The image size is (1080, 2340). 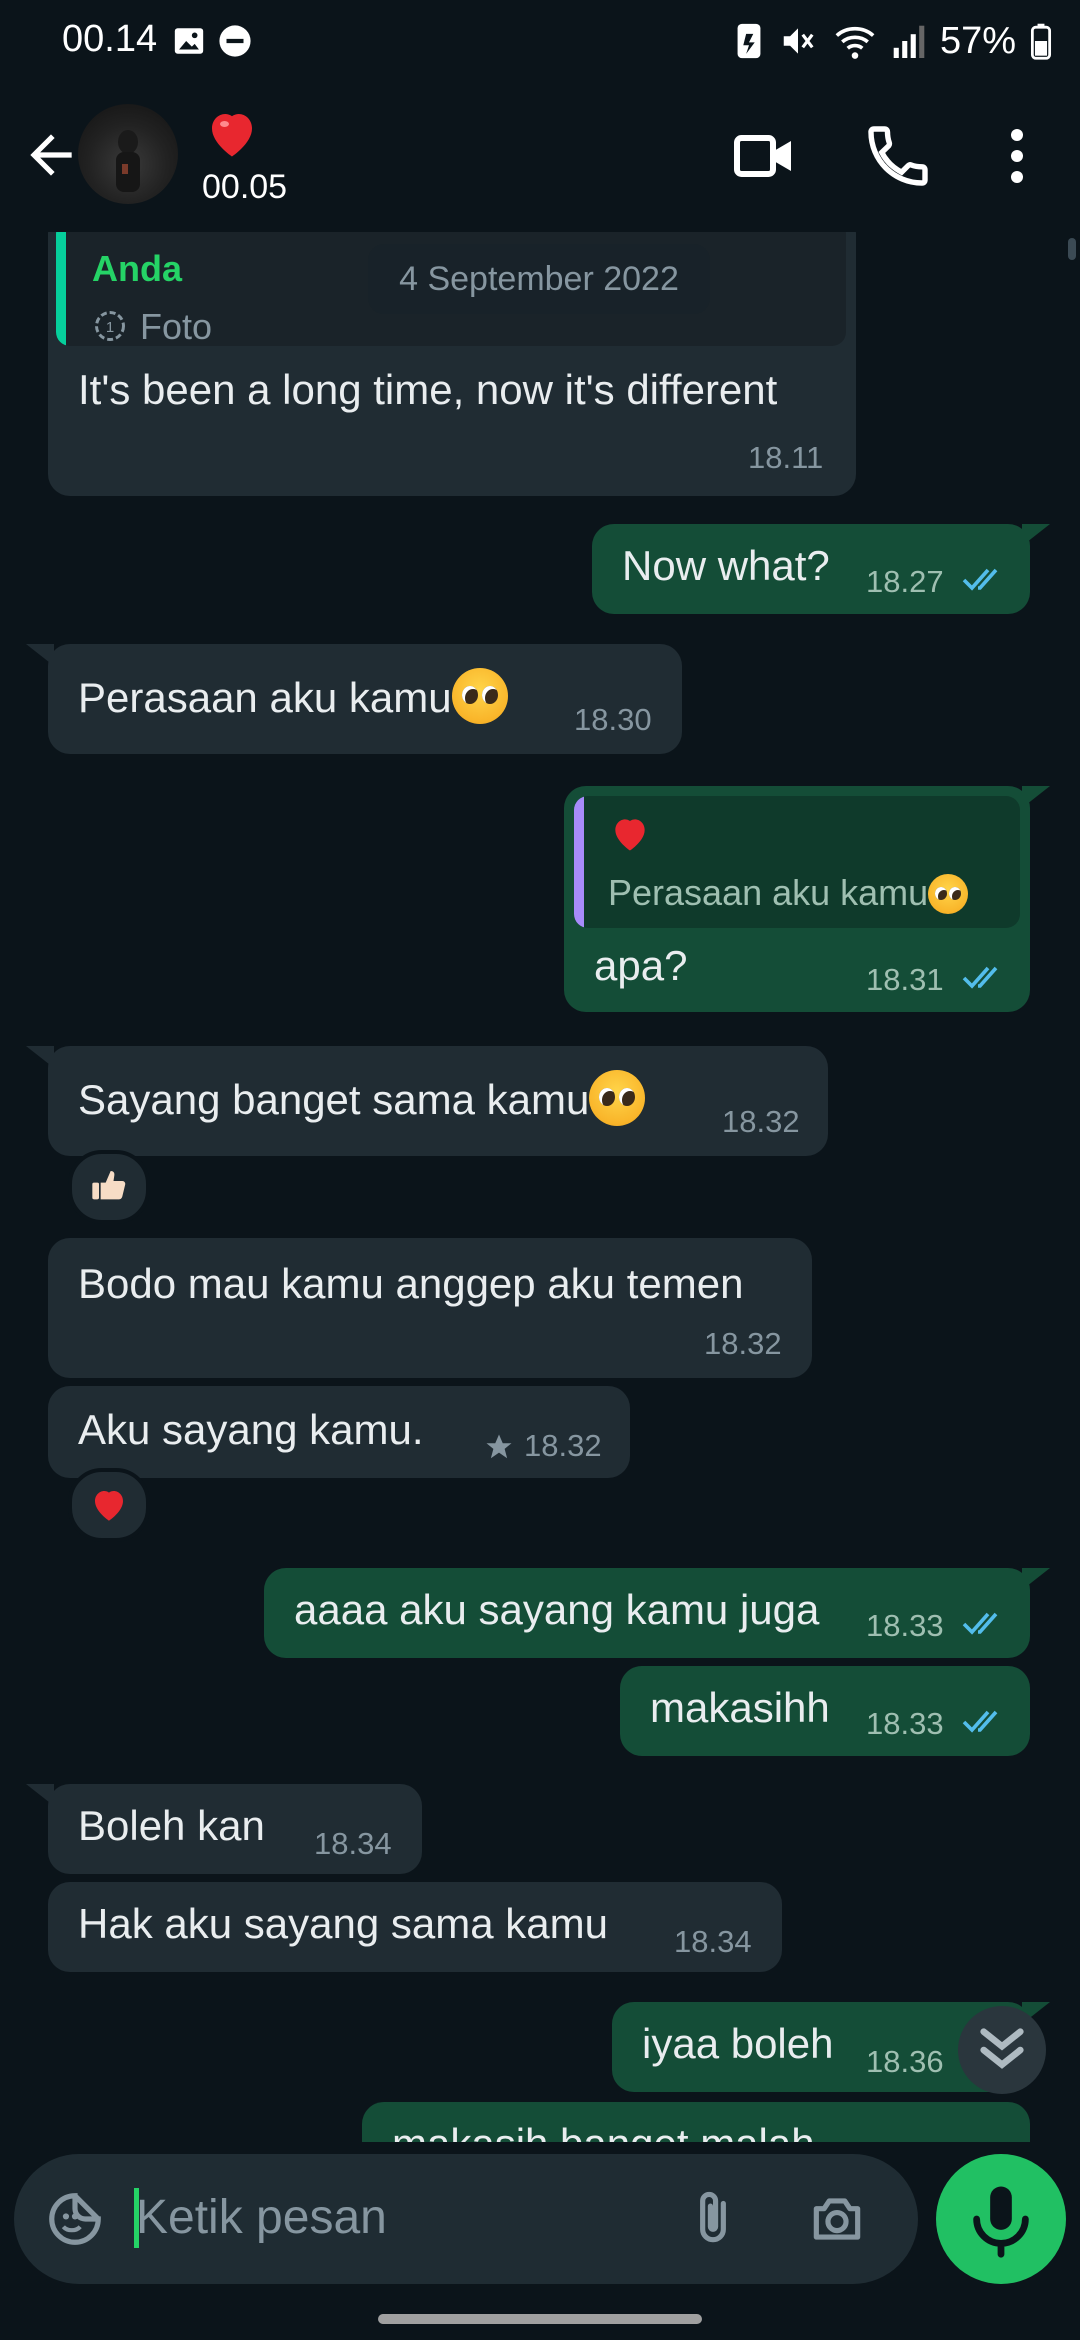 What do you see at coordinates (334, 1099) in the screenshot?
I see `message-text: Sayang banget sama kamu` at bounding box center [334, 1099].